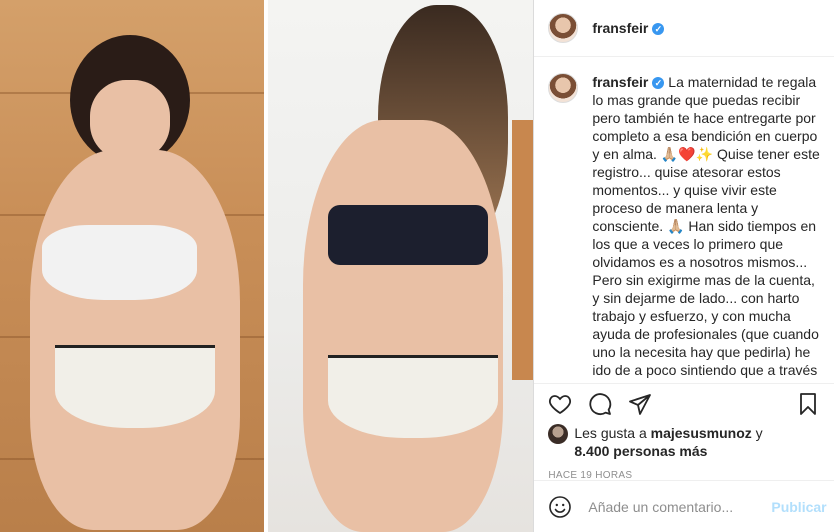  What do you see at coordinates (560, 507) in the screenshot?
I see `smiley-icon` at bounding box center [560, 507].